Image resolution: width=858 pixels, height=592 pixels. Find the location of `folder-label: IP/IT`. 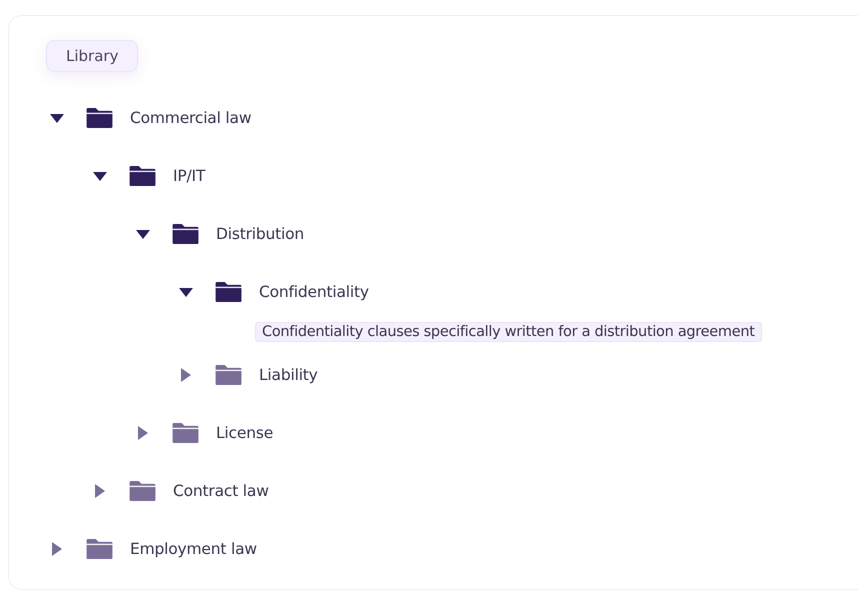

folder-label: IP/IT is located at coordinates (189, 176).